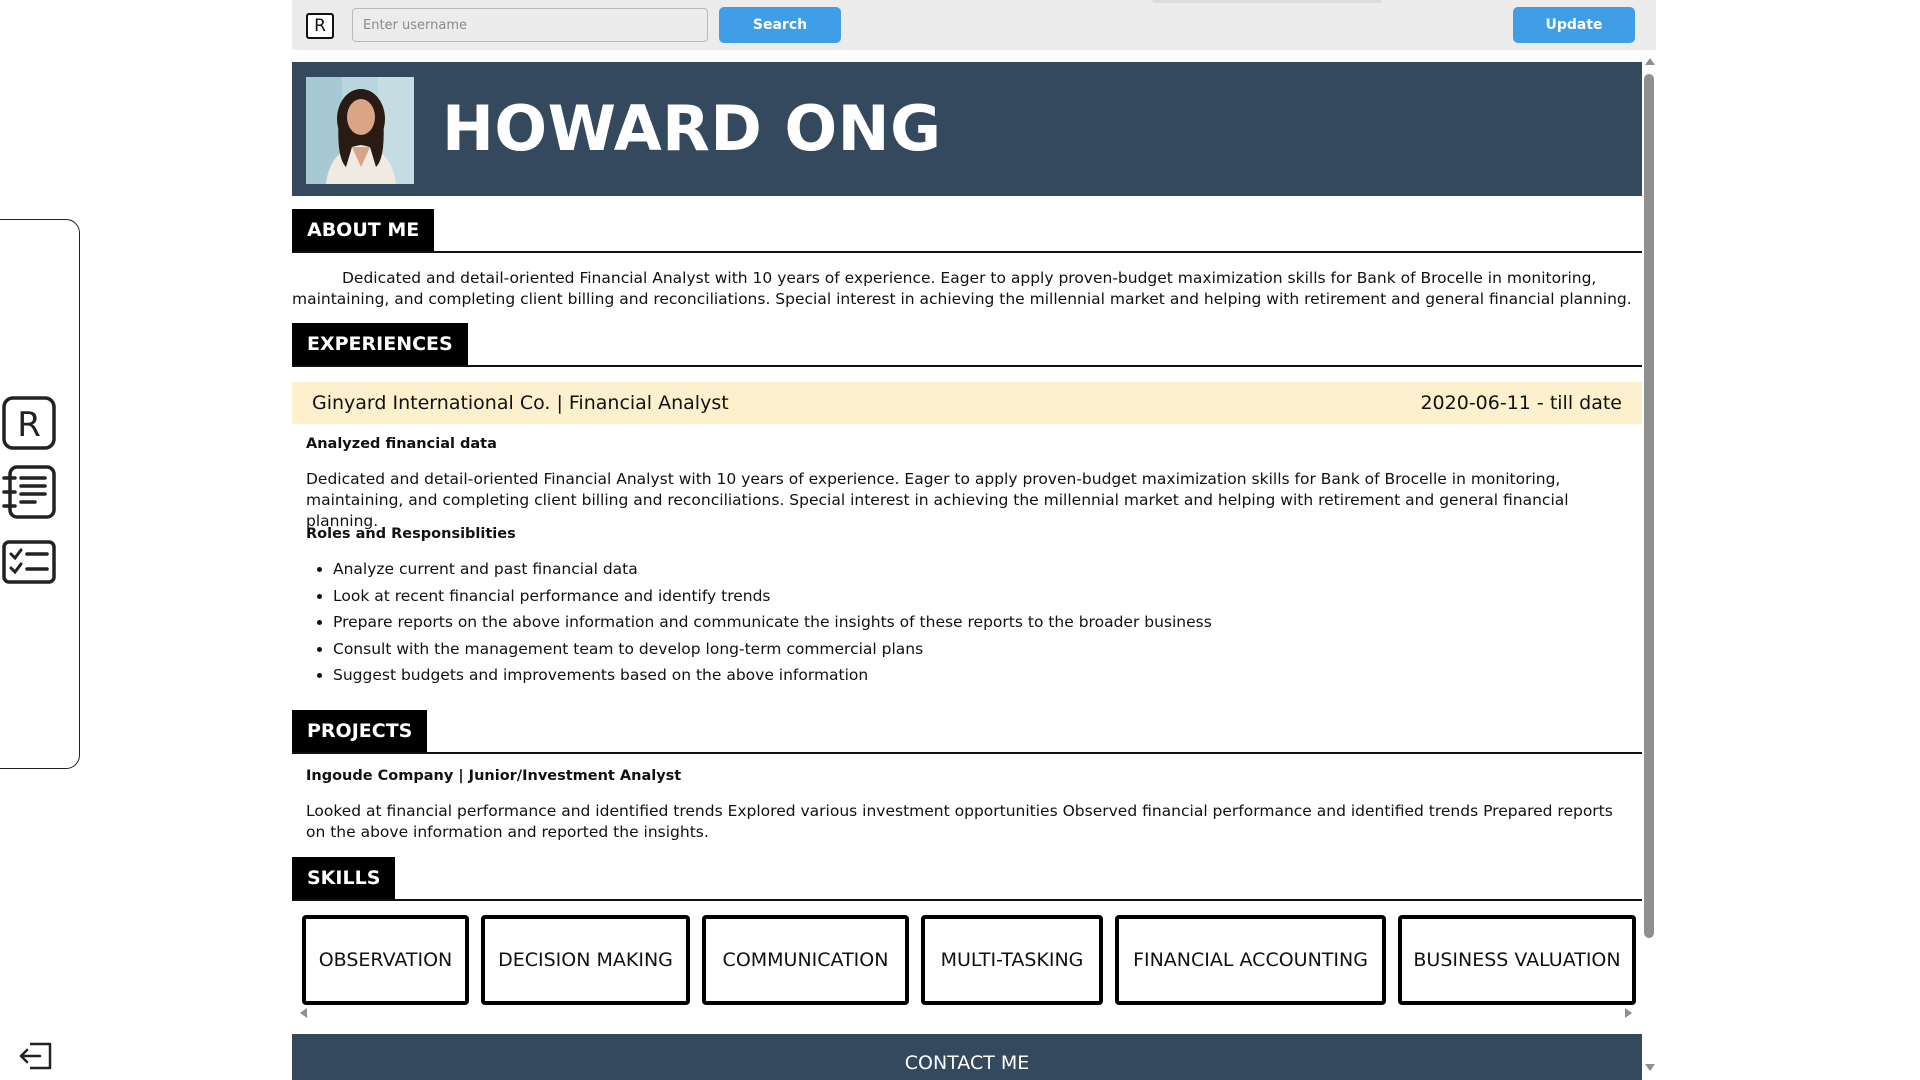  What do you see at coordinates (1250, 960) in the screenshot?
I see `skill-badge: FINANCIAL ACCOUNTING` at bounding box center [1250, 960].